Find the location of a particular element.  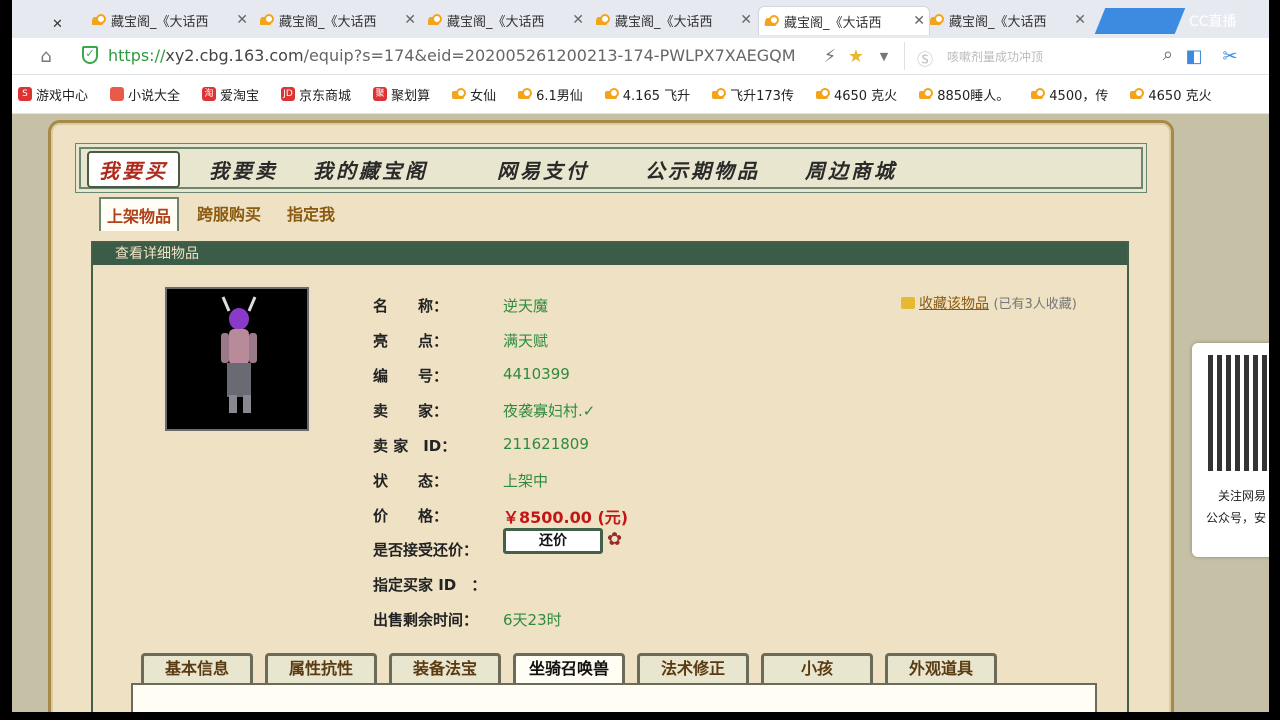

search-icon: ⌕ is located at coordinates (1168, 54).